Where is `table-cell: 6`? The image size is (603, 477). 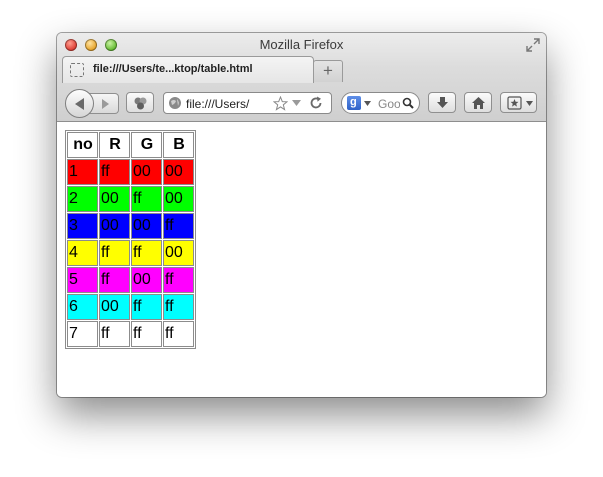
table-cell: 6 is located at coordinates (82, 307).